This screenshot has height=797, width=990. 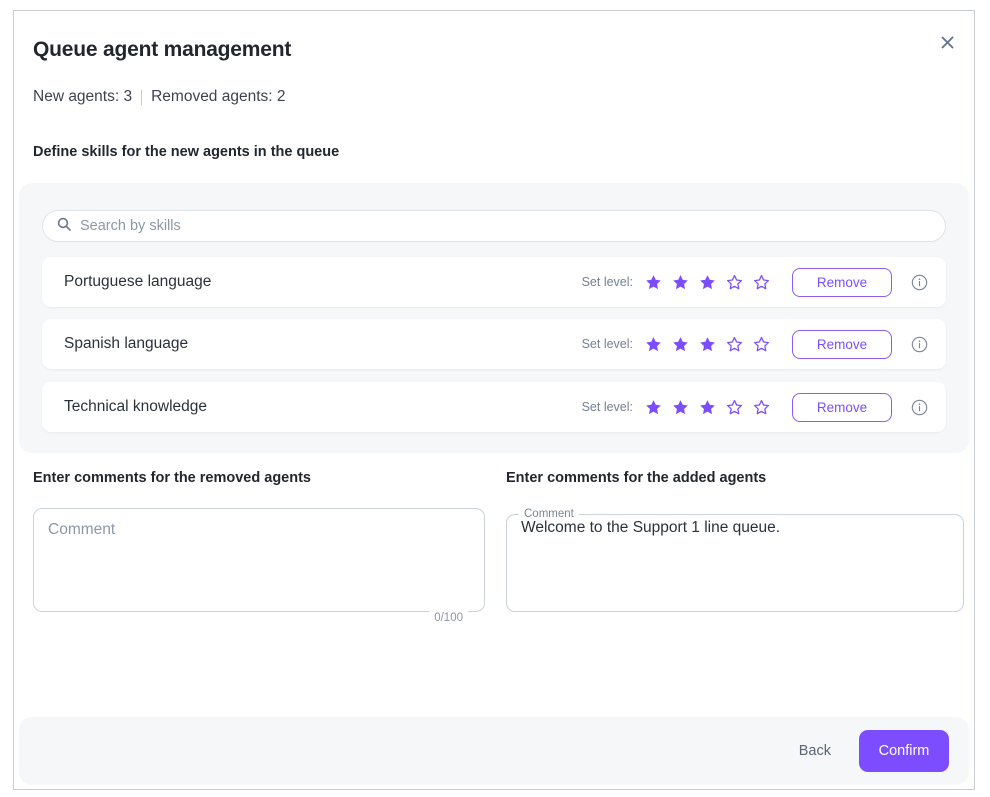 What do you see at coordinates (947, 42) in the screenshot?
I see `close-icon` at bounding box center [947, 42].